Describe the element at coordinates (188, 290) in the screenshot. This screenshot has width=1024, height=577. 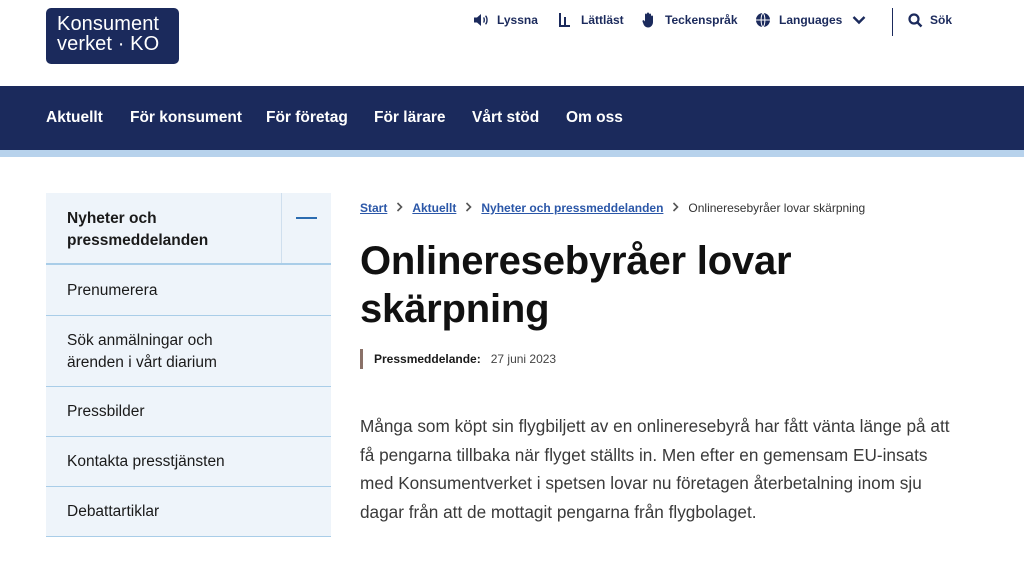
I see `sidebar-item-prenumerera: Prenumerera` at that location.